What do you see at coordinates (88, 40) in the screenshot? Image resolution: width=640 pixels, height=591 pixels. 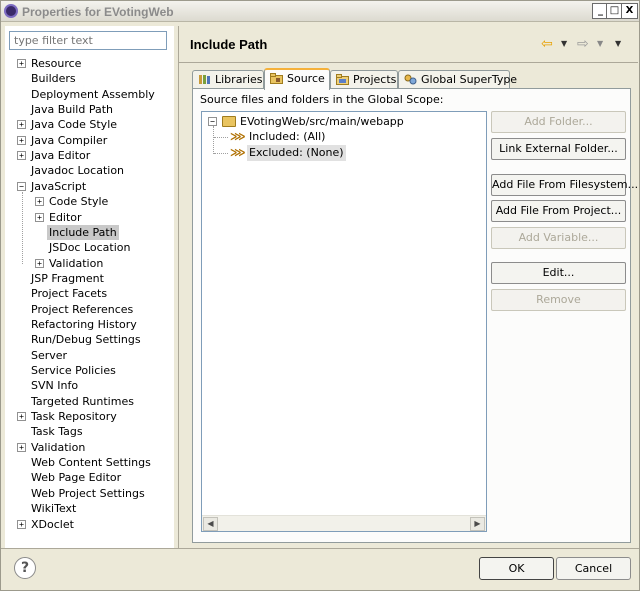 I see `filter-input` at bounding box center [88, 40].